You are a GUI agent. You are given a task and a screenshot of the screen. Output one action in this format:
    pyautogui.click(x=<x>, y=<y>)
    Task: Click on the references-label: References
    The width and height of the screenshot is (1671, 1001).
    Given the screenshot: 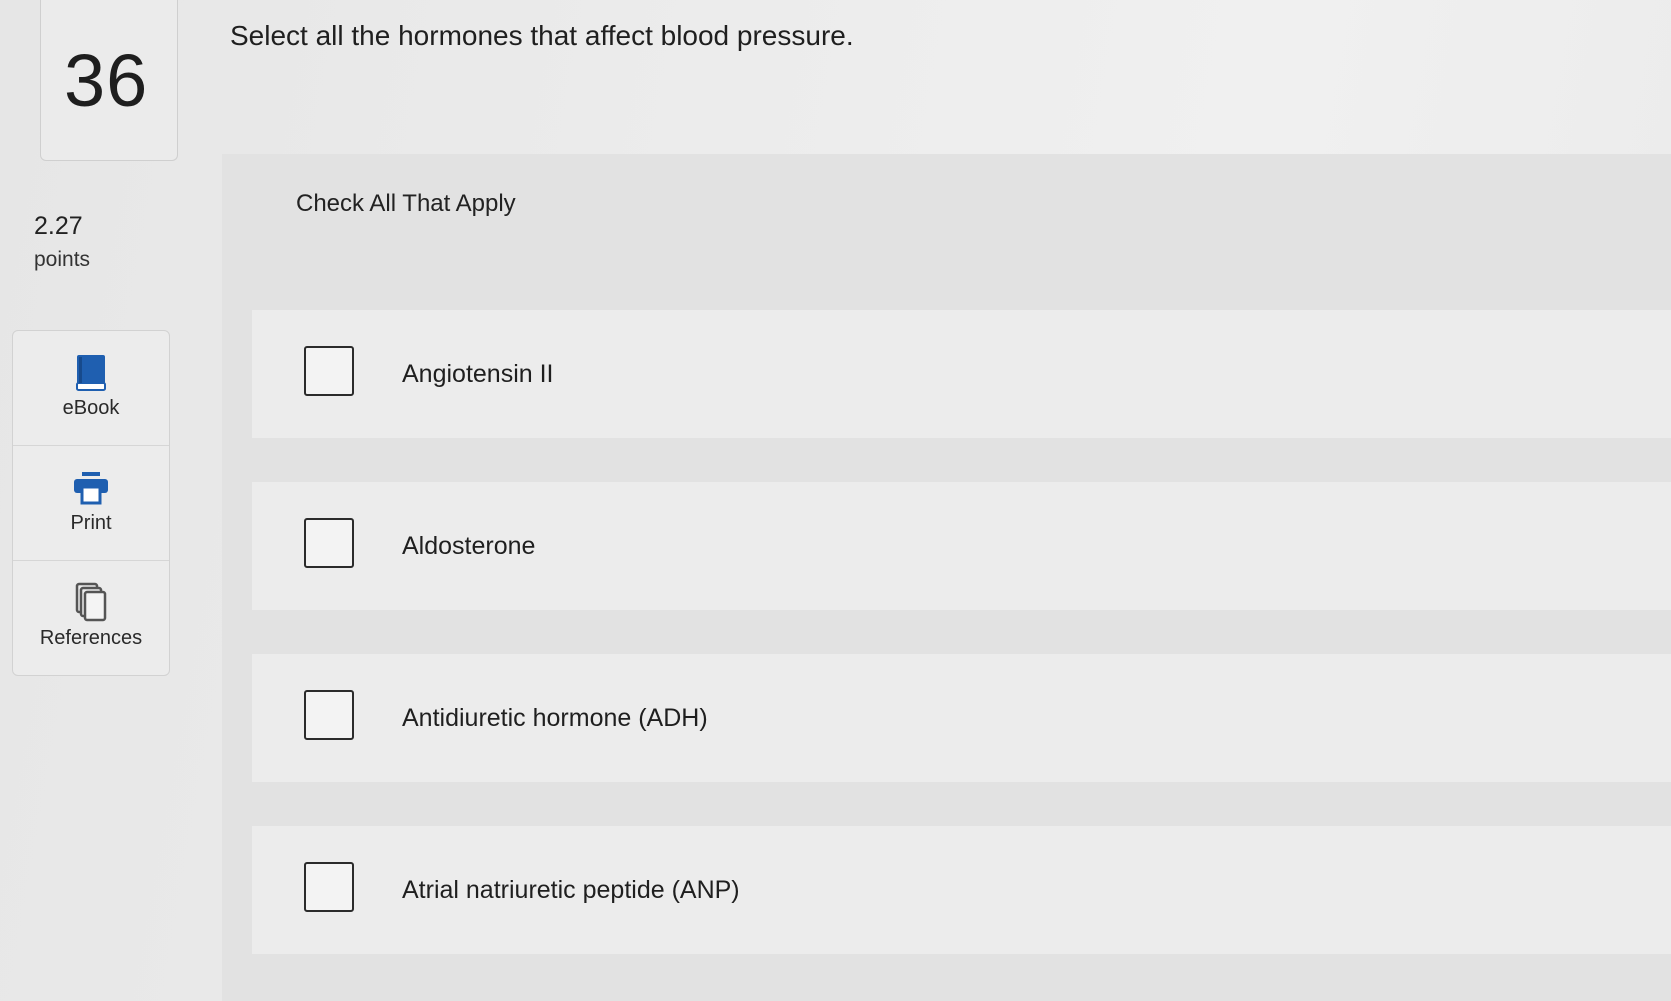 What is the action you would take?
    pyautogui.click(x=91, y=638)
    